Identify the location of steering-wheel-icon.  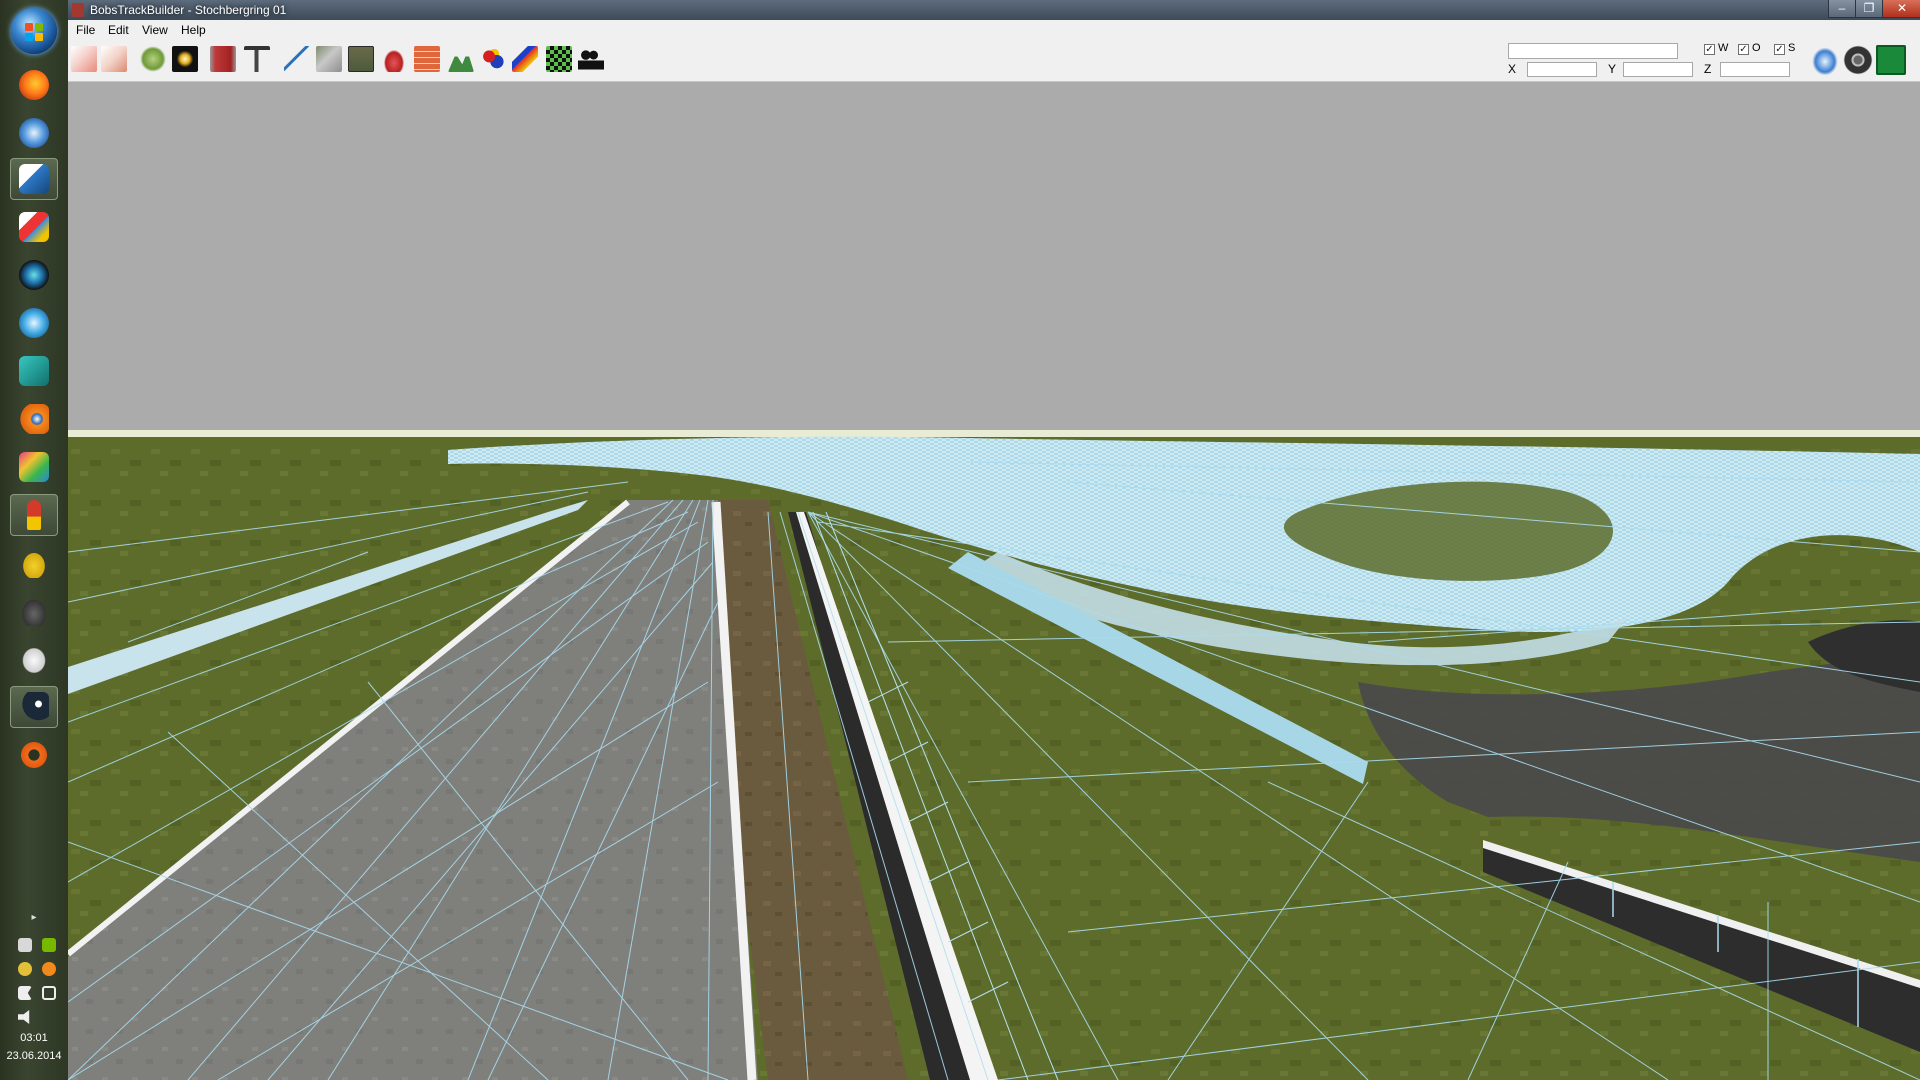
(1858, 60).